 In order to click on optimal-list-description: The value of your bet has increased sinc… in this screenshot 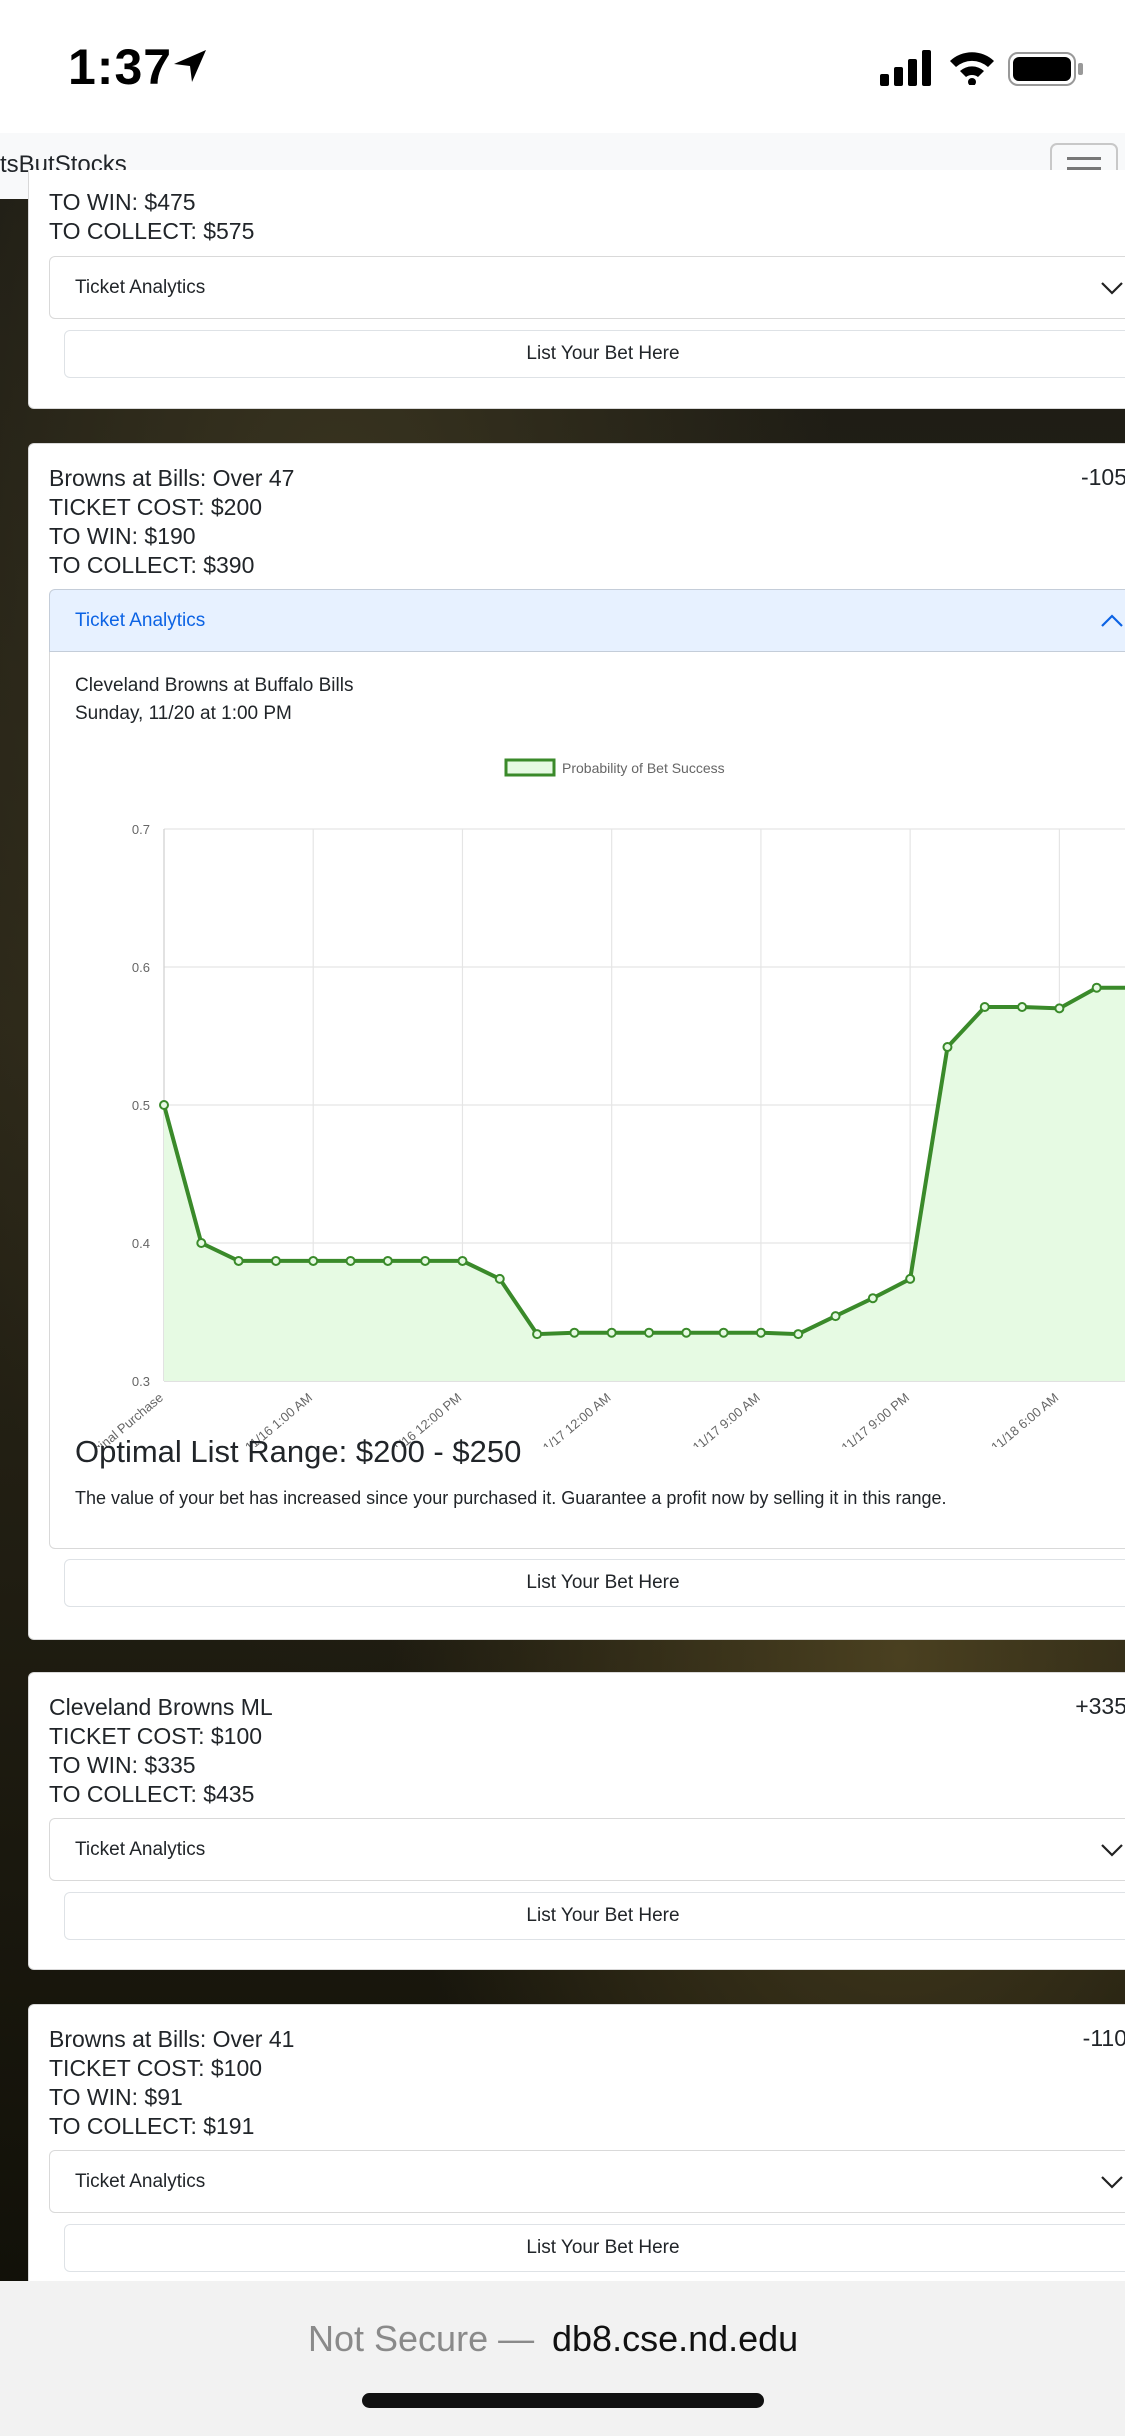, I will do `click(511, 1498)`.